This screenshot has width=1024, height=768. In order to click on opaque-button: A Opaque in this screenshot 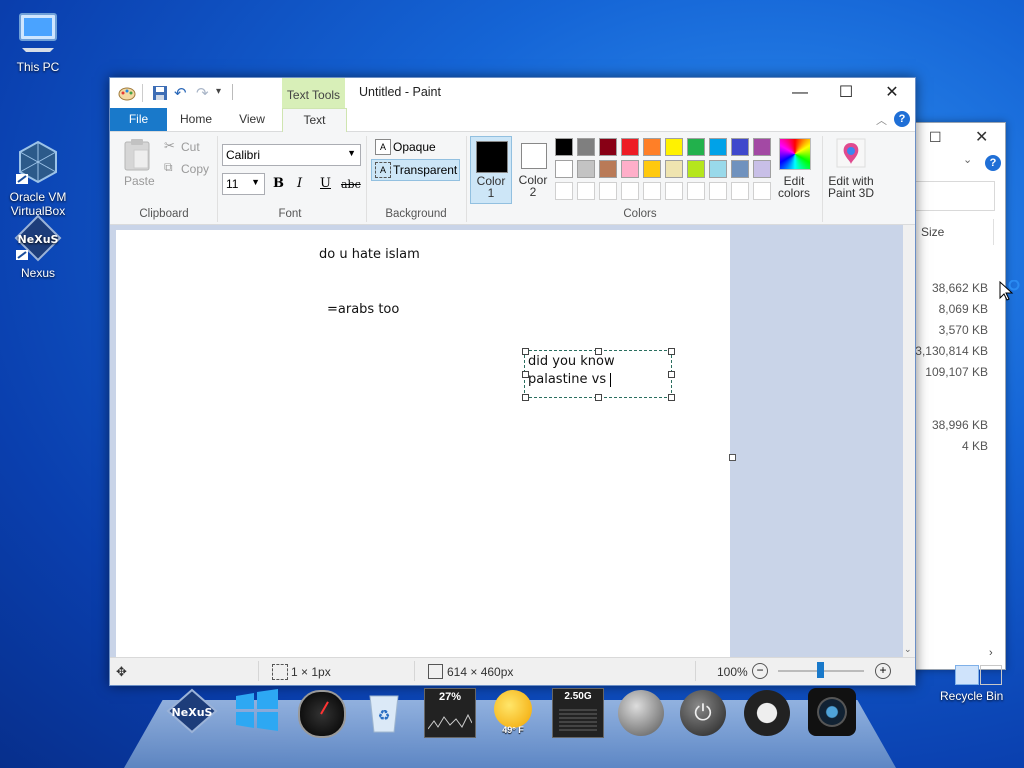, I will do `click(418, 147)`.